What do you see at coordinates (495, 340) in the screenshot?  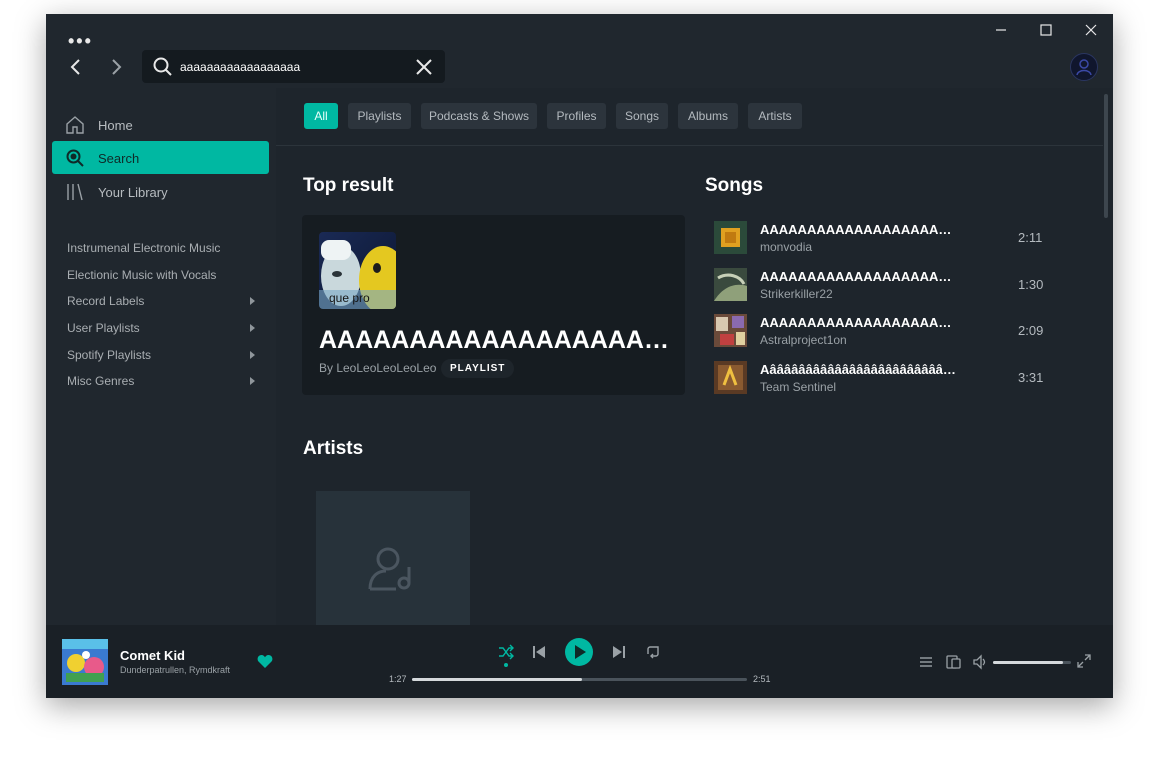 I see `top-result-title: AAAAAAAAAAAAAAAAAAAAAAAAAAAAAAA` at bounding box center [495, 340].